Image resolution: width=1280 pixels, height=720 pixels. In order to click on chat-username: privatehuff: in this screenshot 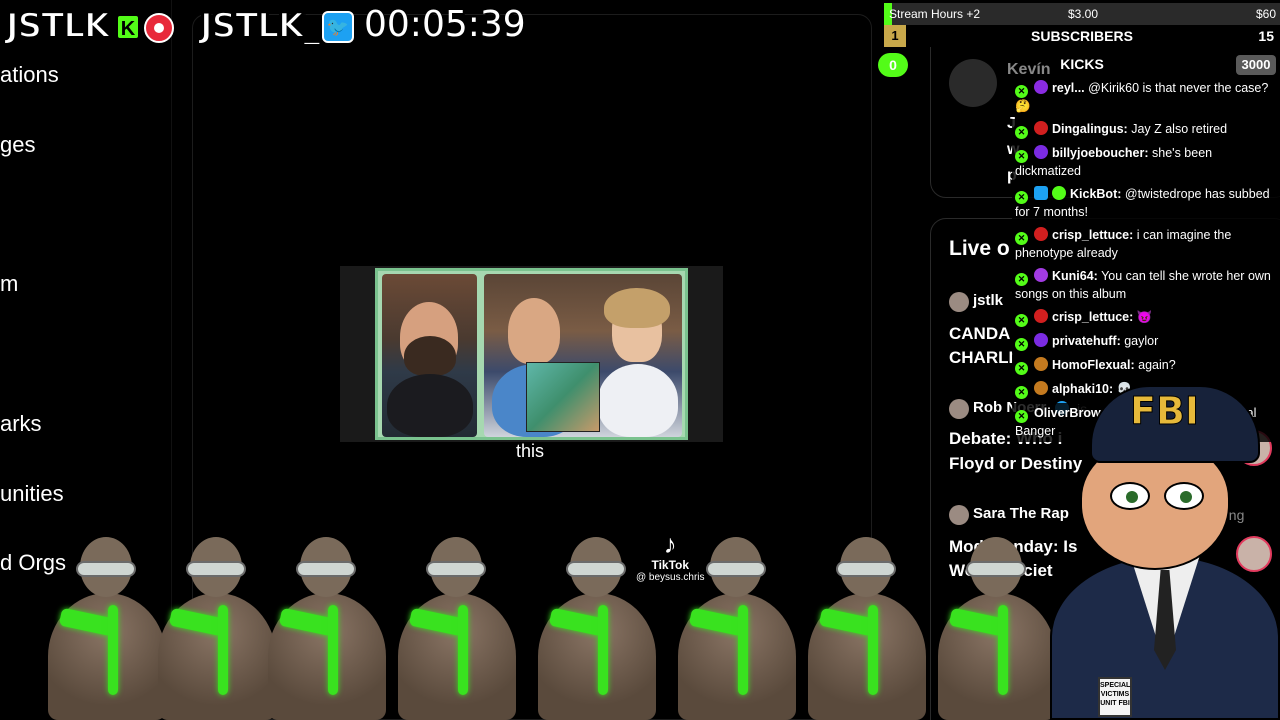, I will do `click(1086, 341)`.